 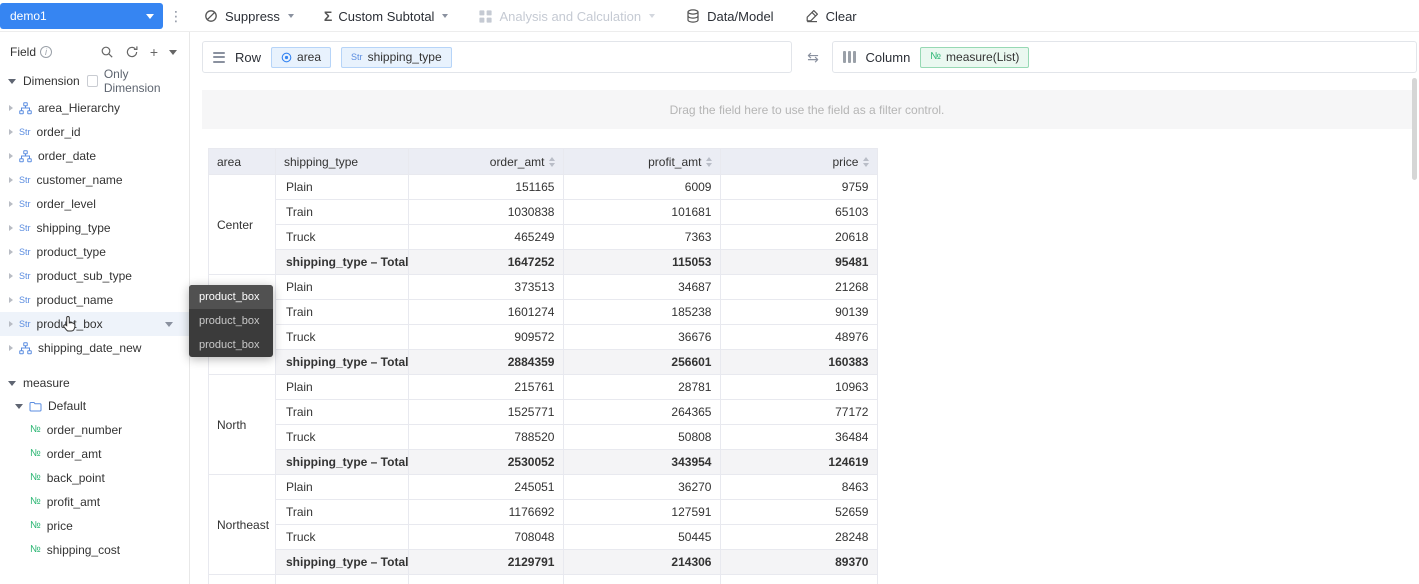 What do you see at coordinates (799, 312) in the screenshot?
I see `measure-cell: 90139` at bounding box center [799, 312].